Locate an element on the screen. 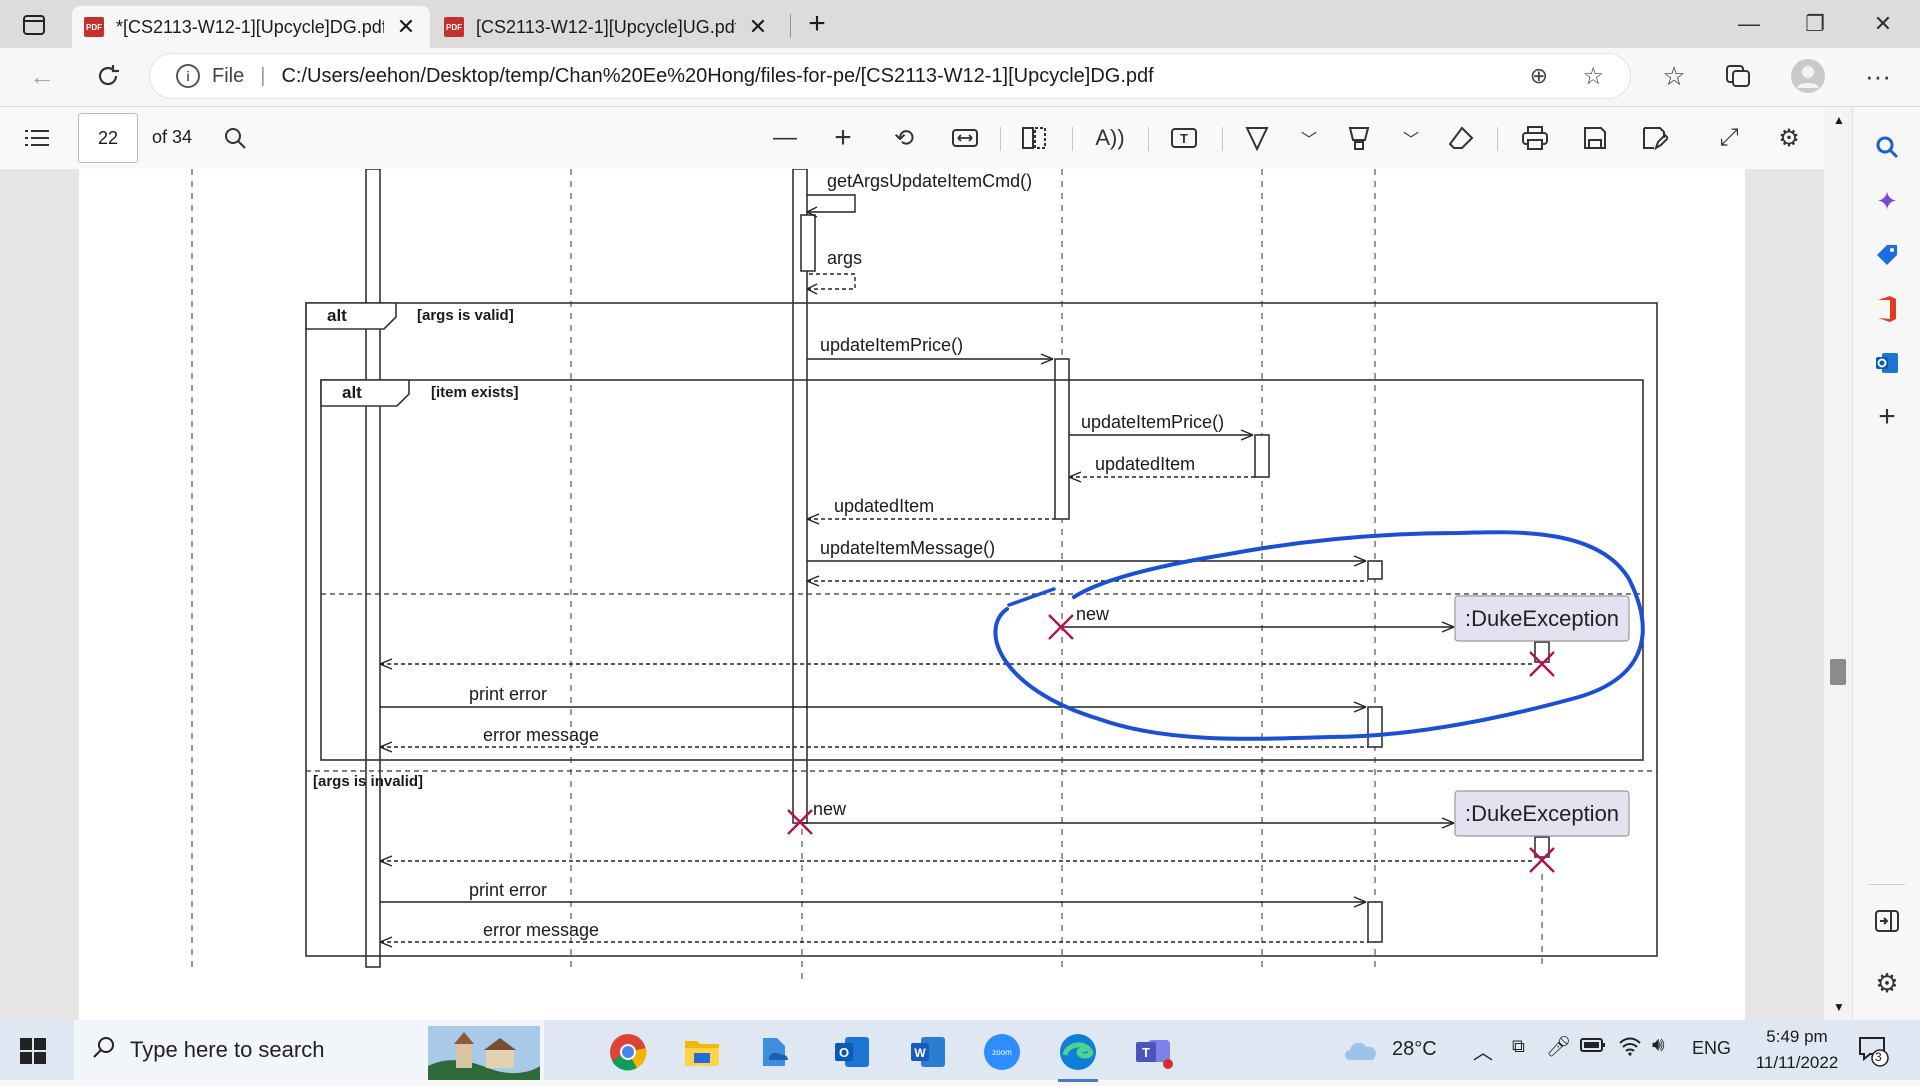 This screenshot has height=1086, width=1920. tab-ug-pdf: PDF [CS2113-W12-1][Upcycle]UG.pdf ✕ is located at coordinates (607, 27).